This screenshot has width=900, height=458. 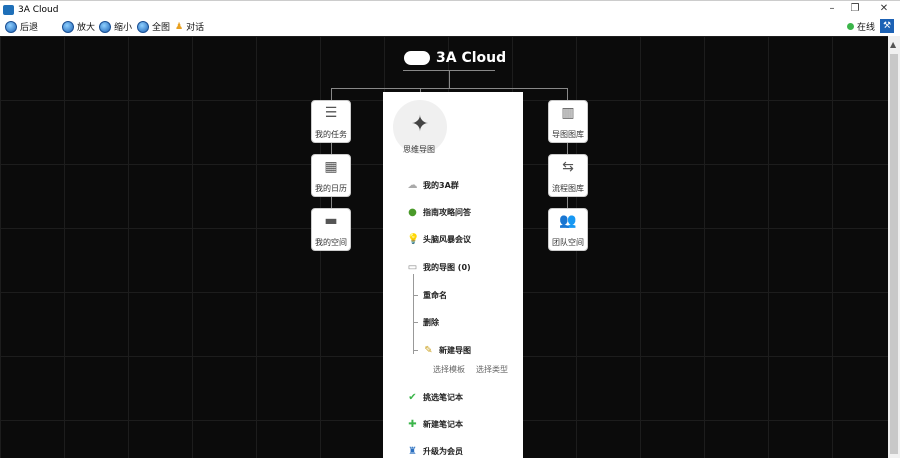 What do you see at coordinates (11, 26) in the screenshot?
I see `back-icon` at bounding box center [11, 26].